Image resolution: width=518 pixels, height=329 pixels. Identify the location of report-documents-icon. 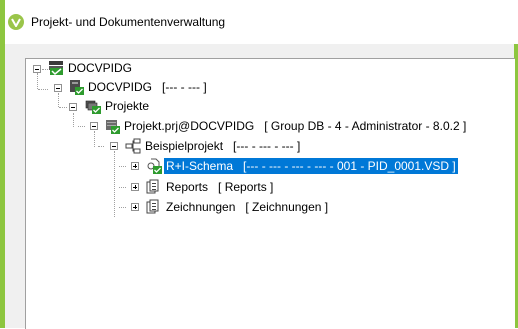
(154, 187).